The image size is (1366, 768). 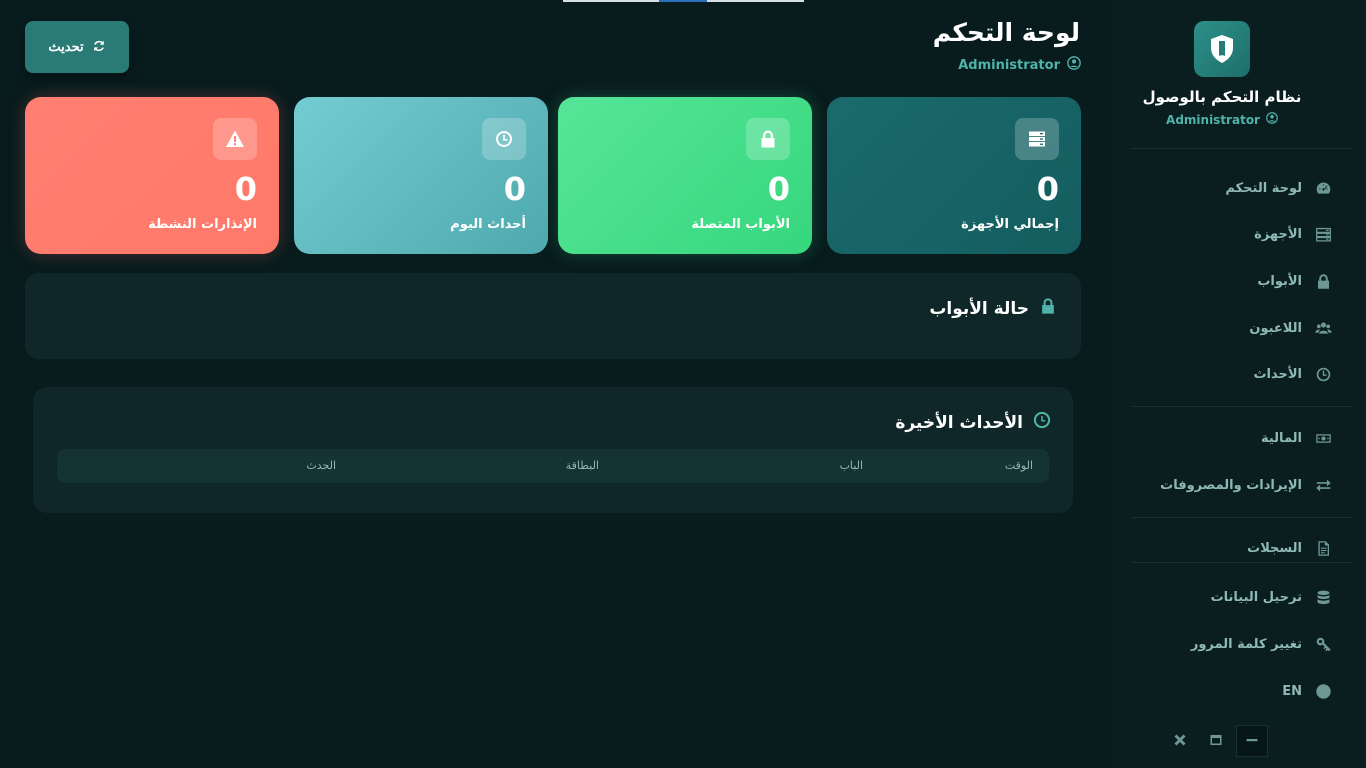 I want to click on sidebar-item-data-migration: ترحيل البيانات, so click(x=1222, y=597).